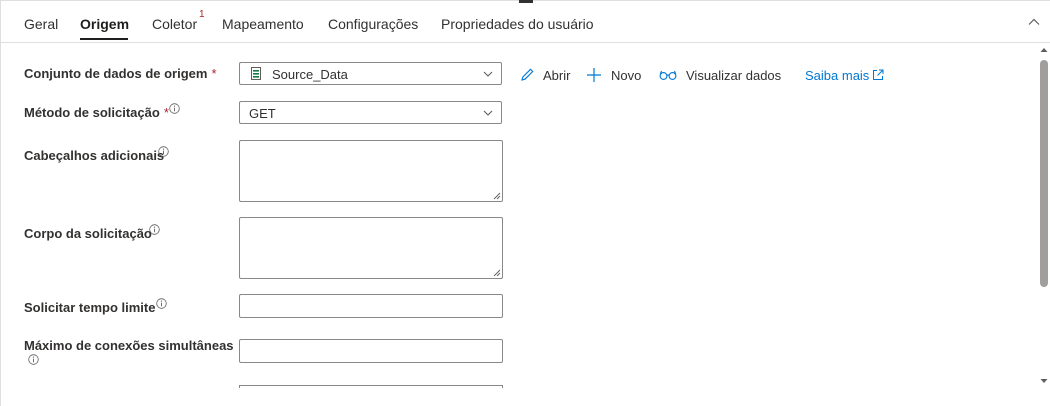 The height and width of the screenshot is (406, 1050). What do you see at coordinates (96, 112) in the screenshot?
I see `method-label: Método de solicitação *` at bounding box center [96, 112].